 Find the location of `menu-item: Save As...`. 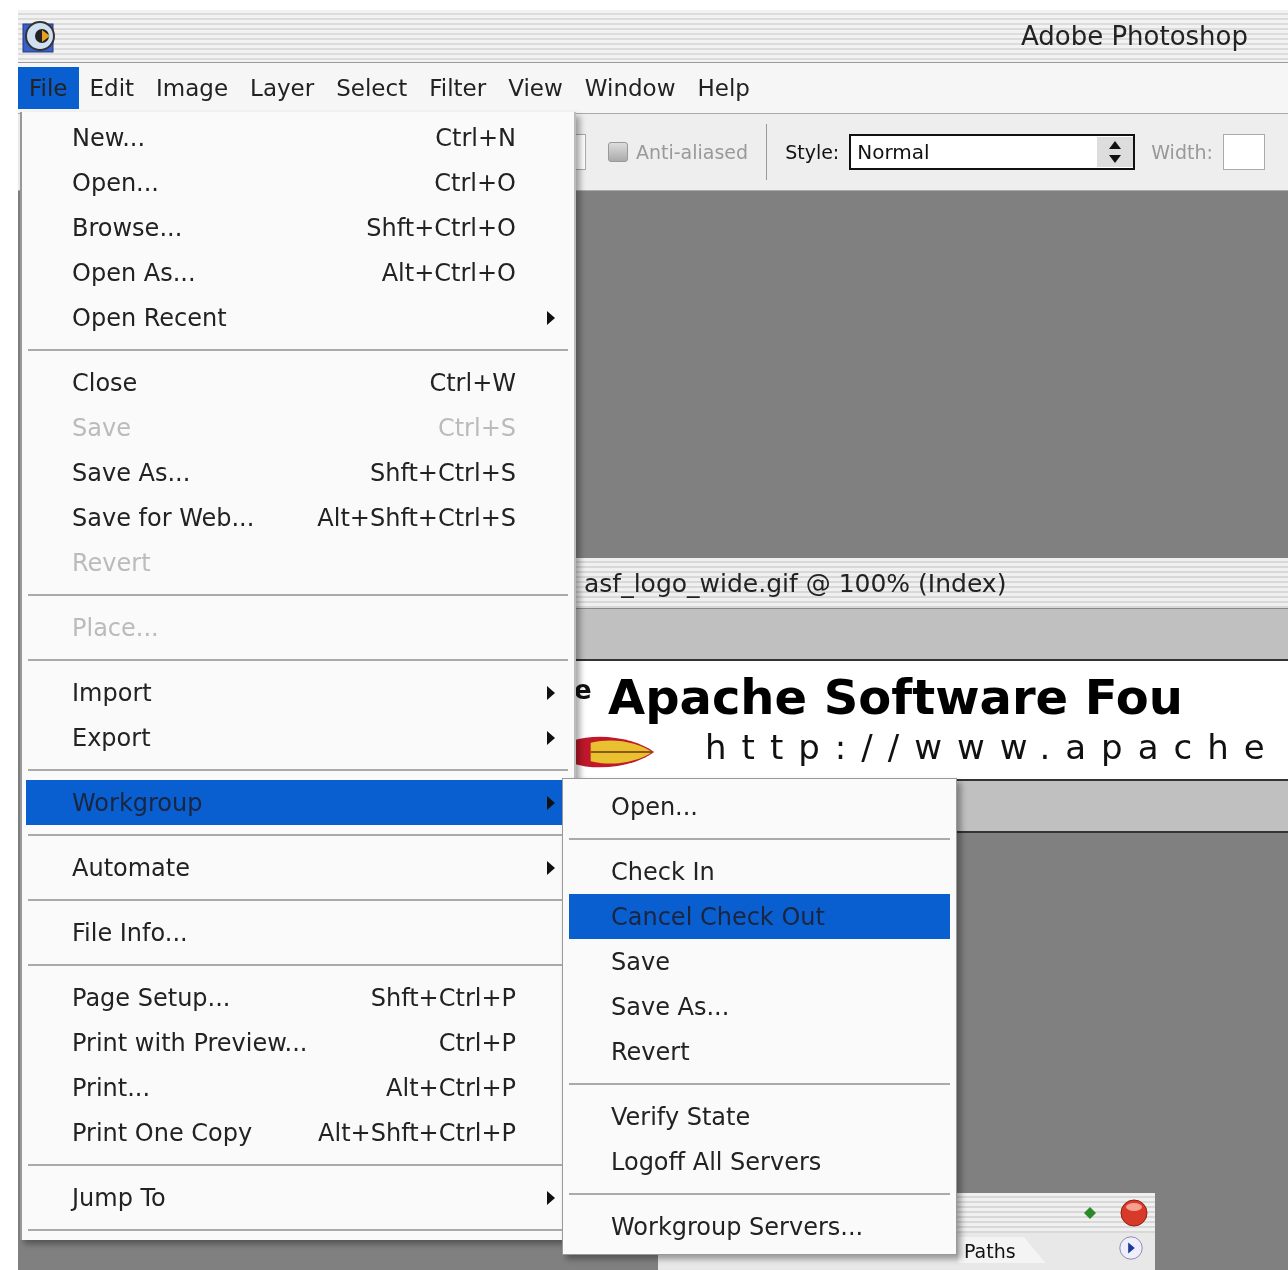

menu-item: Save As... is located at coordinates (759, 1006).